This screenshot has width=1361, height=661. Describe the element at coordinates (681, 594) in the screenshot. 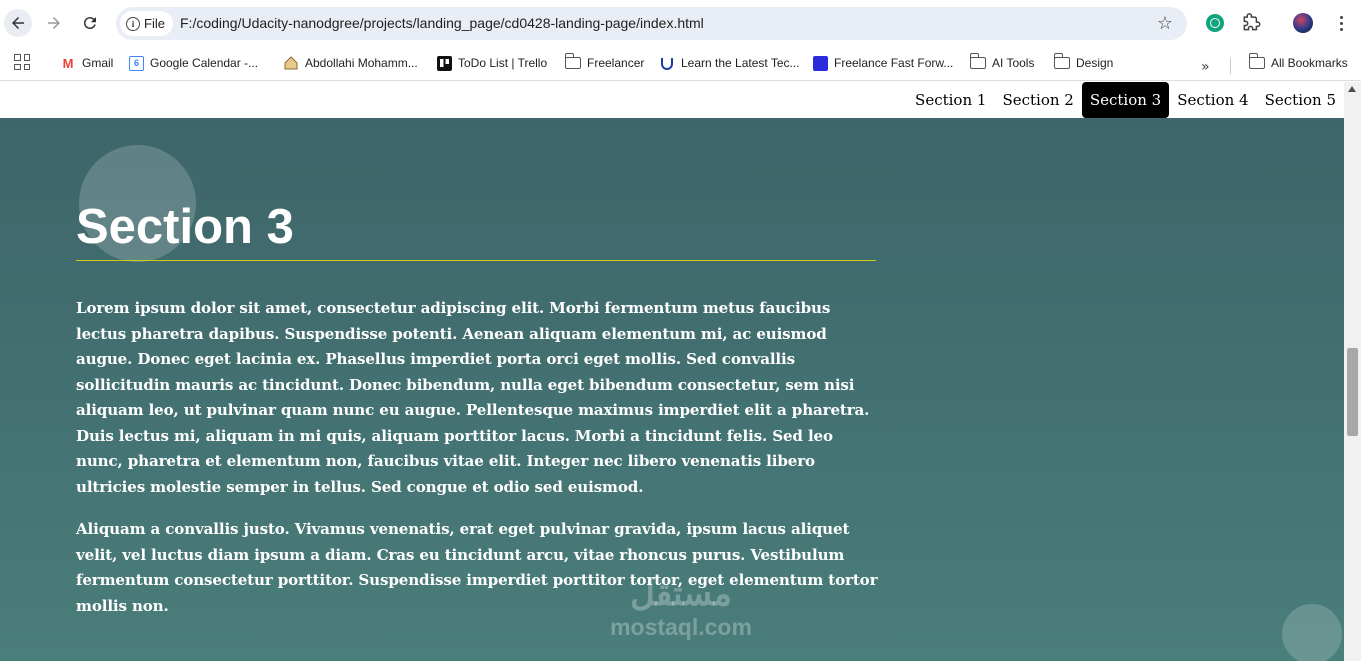

I see `watermark-arabic: مستقل` at that location.